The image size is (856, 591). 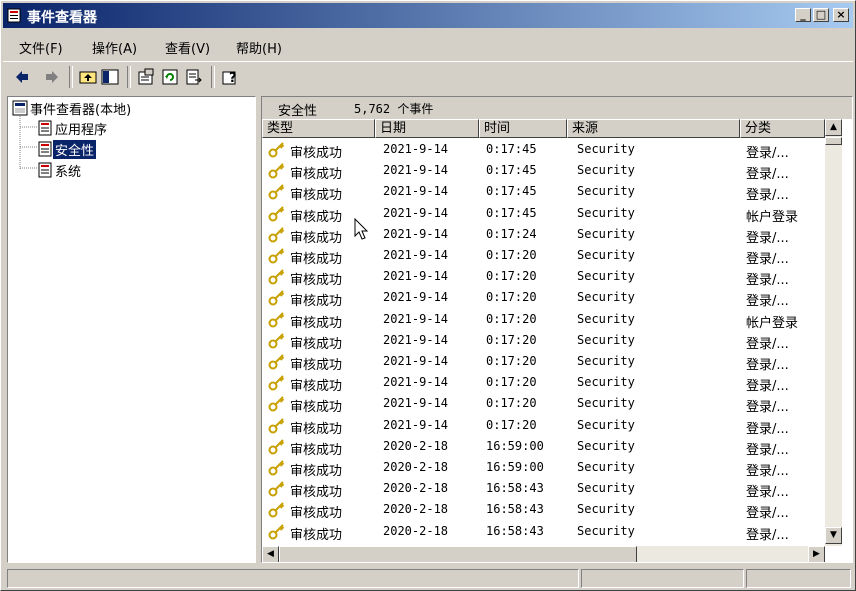 I want to click on tree-root-item: 事件查看器(本地), so click(x=72, y=108).